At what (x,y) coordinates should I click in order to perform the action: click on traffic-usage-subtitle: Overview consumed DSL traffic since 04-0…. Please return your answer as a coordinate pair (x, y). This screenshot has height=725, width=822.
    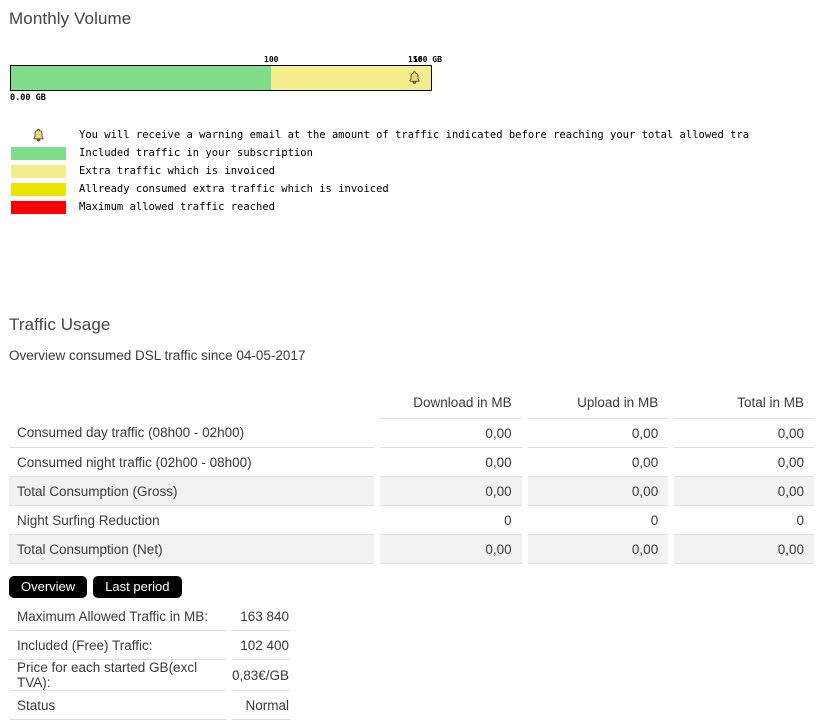
    Looking at the image, I should click on (157, 355).